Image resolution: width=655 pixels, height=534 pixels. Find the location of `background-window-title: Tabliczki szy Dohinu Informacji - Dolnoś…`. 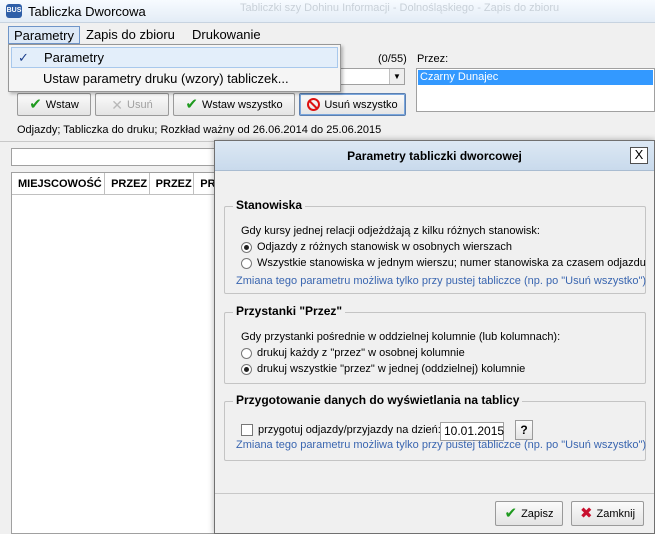

background-window-title: Tabliczki szy Dohinu Informacji - Dolnoś… is located at coordinates (400, 8).